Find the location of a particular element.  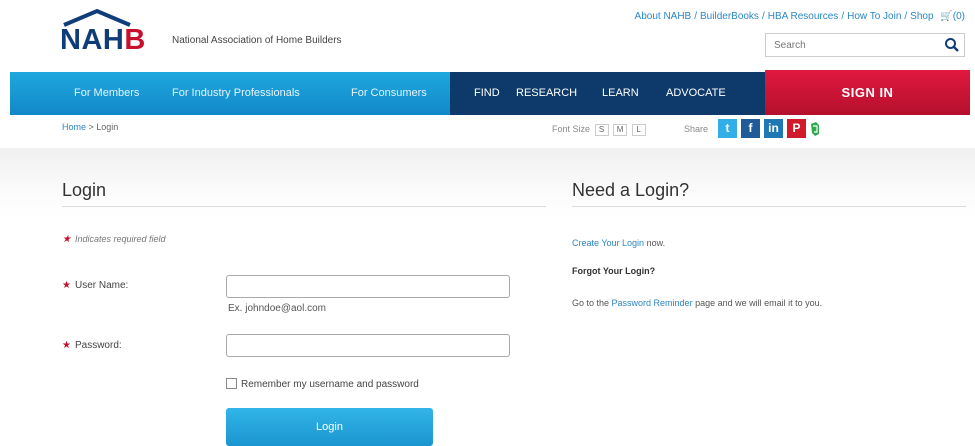

twitter-icon: t is located at coordinates (727, 128).